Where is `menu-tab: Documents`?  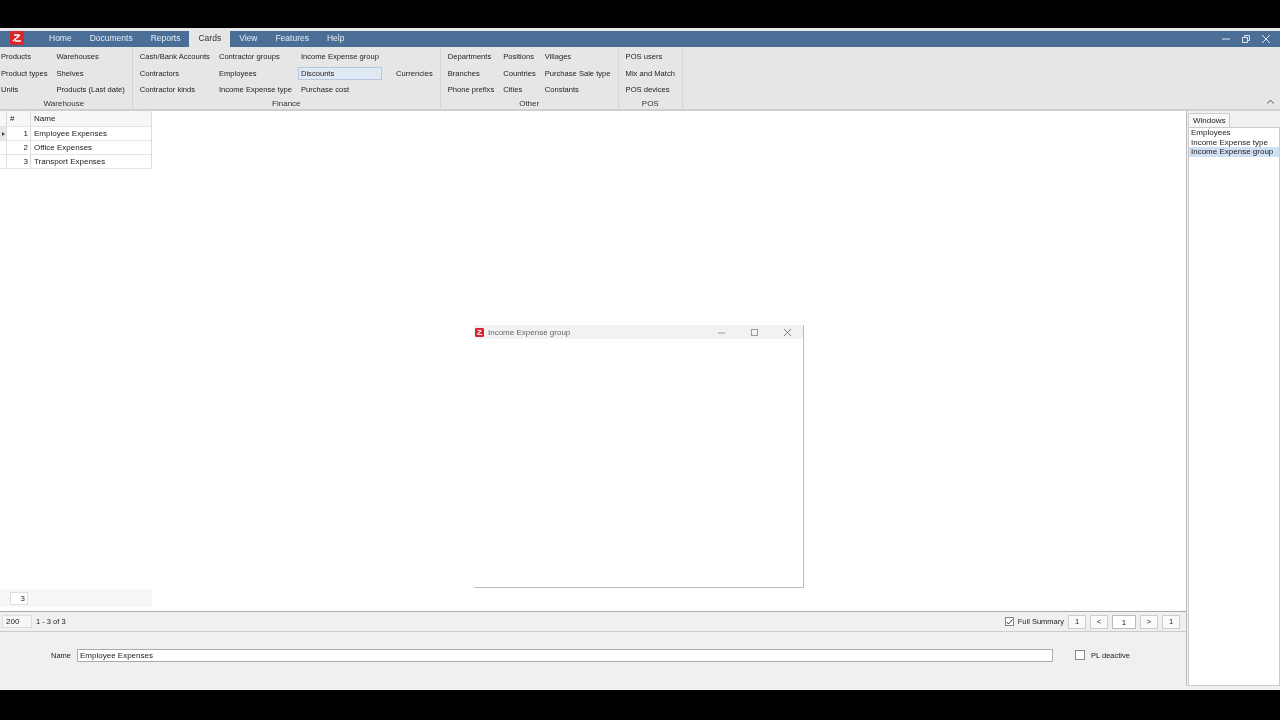
menu-tab: Documents is located at coordinates (111, 38).